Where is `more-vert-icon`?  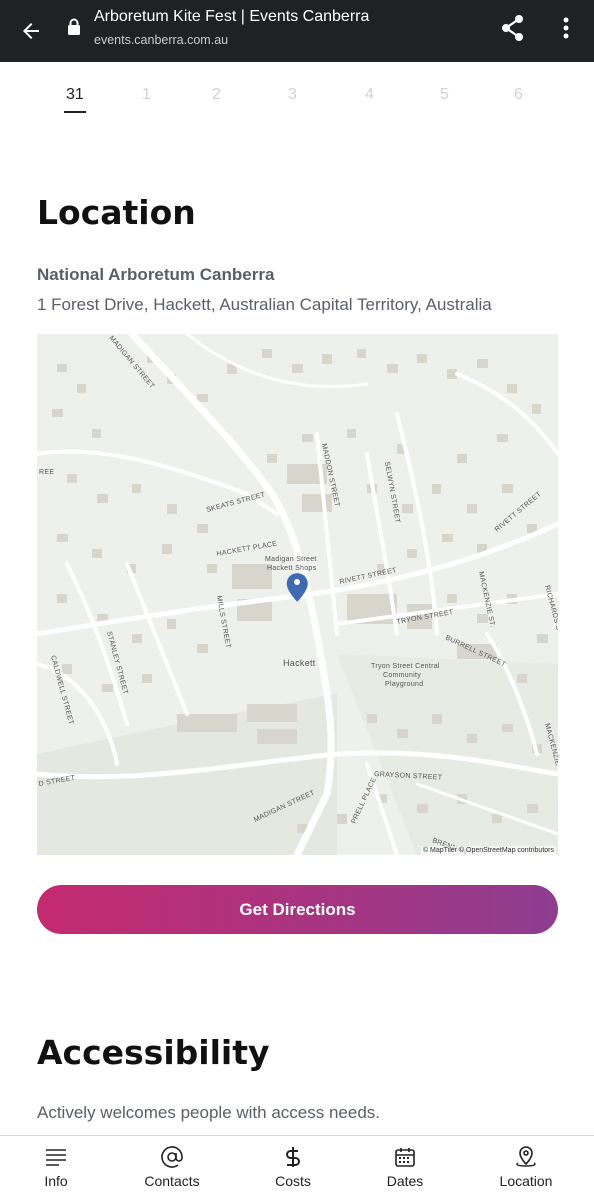 more-vert-icon is located at coordinates (566, 28).